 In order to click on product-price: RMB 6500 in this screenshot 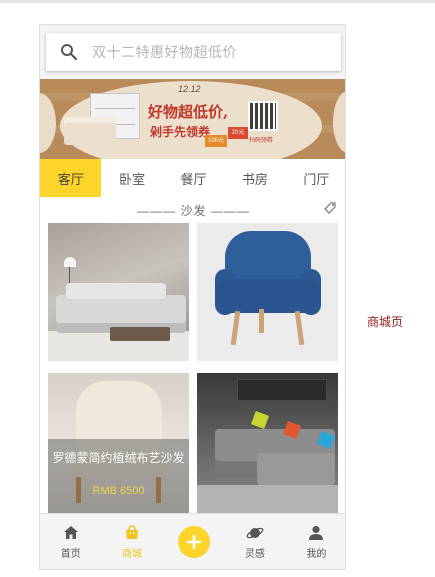, I will do `click(118, 491)`.